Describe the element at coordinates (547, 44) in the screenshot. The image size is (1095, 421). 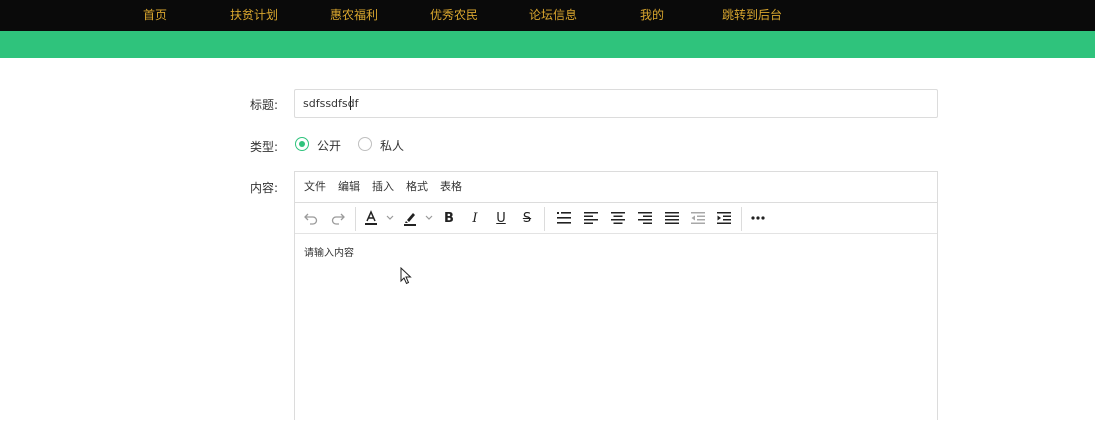
I see `banner-strip` at that location.